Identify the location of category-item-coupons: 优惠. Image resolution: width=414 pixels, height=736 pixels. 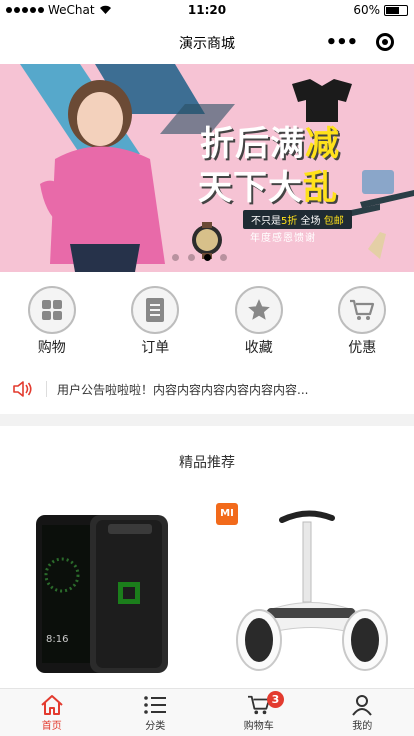
(362, 318).